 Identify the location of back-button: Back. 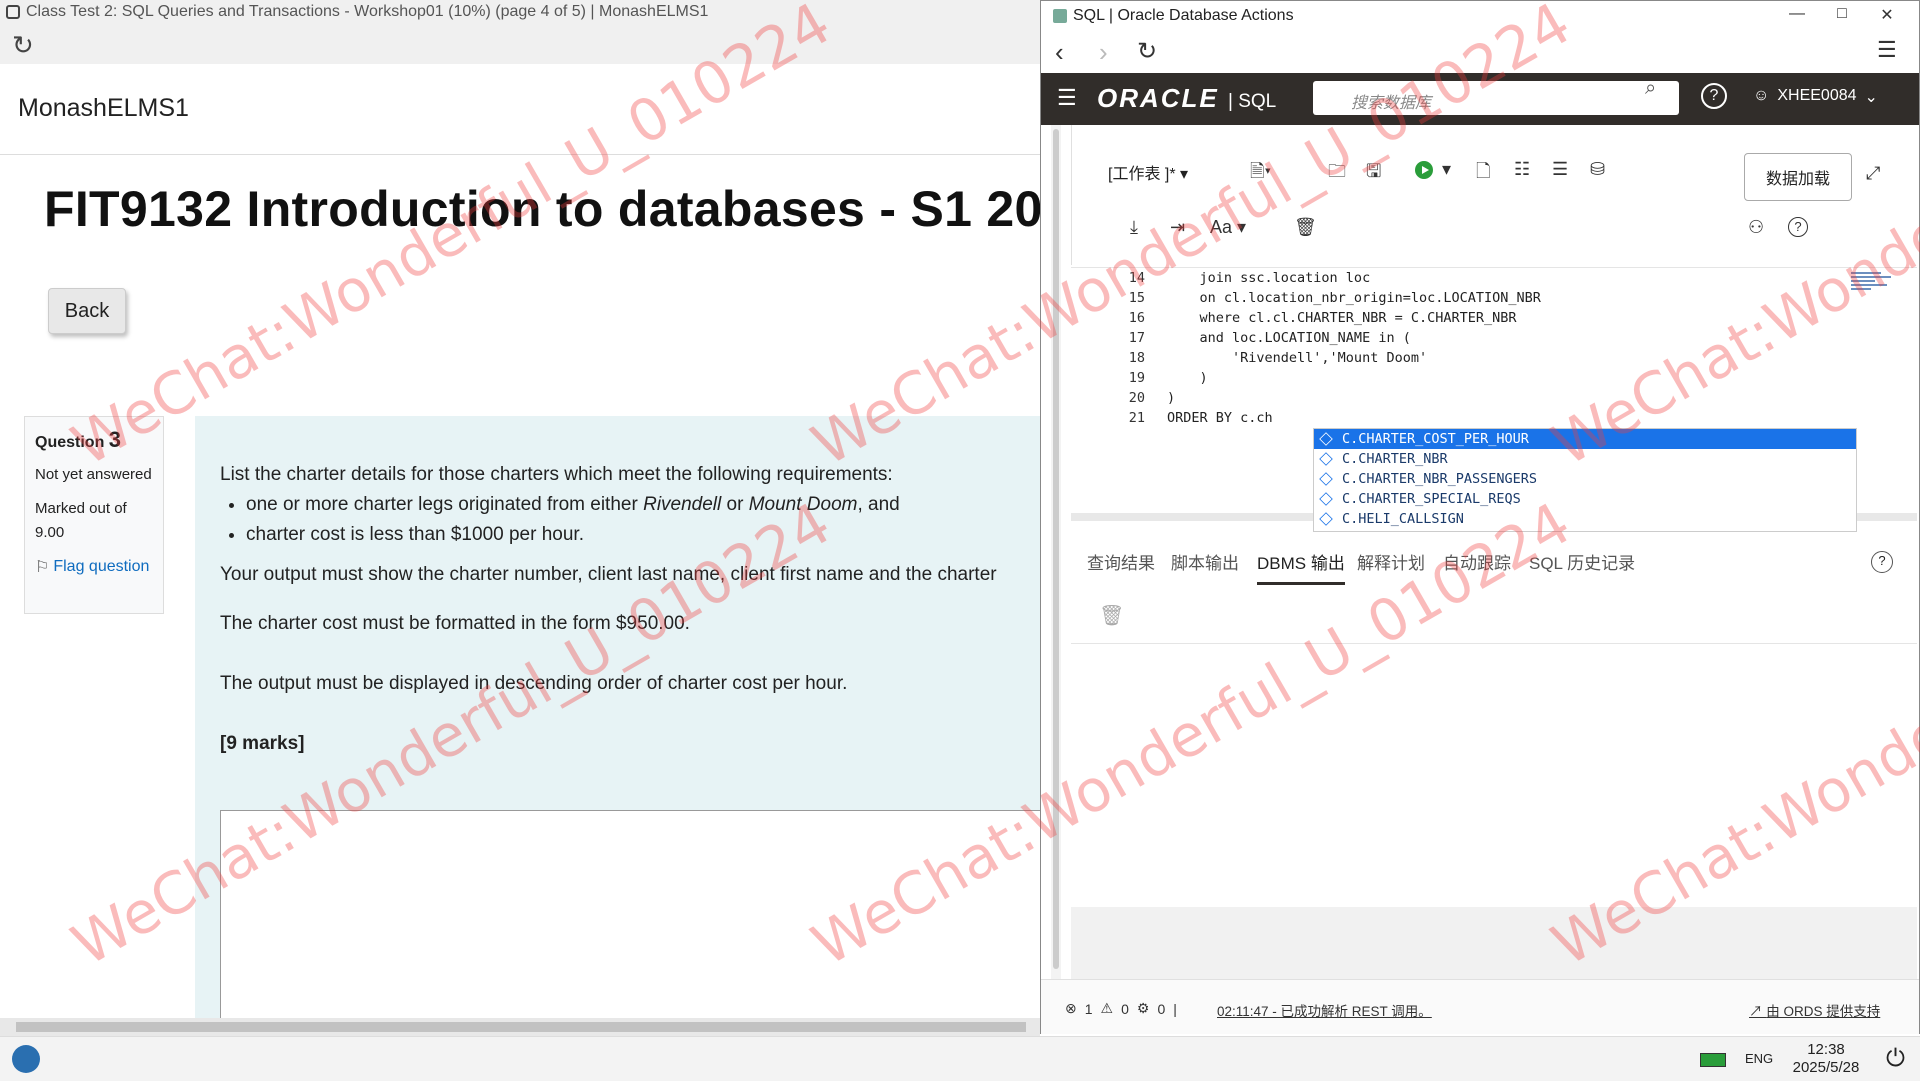
(87, 311).